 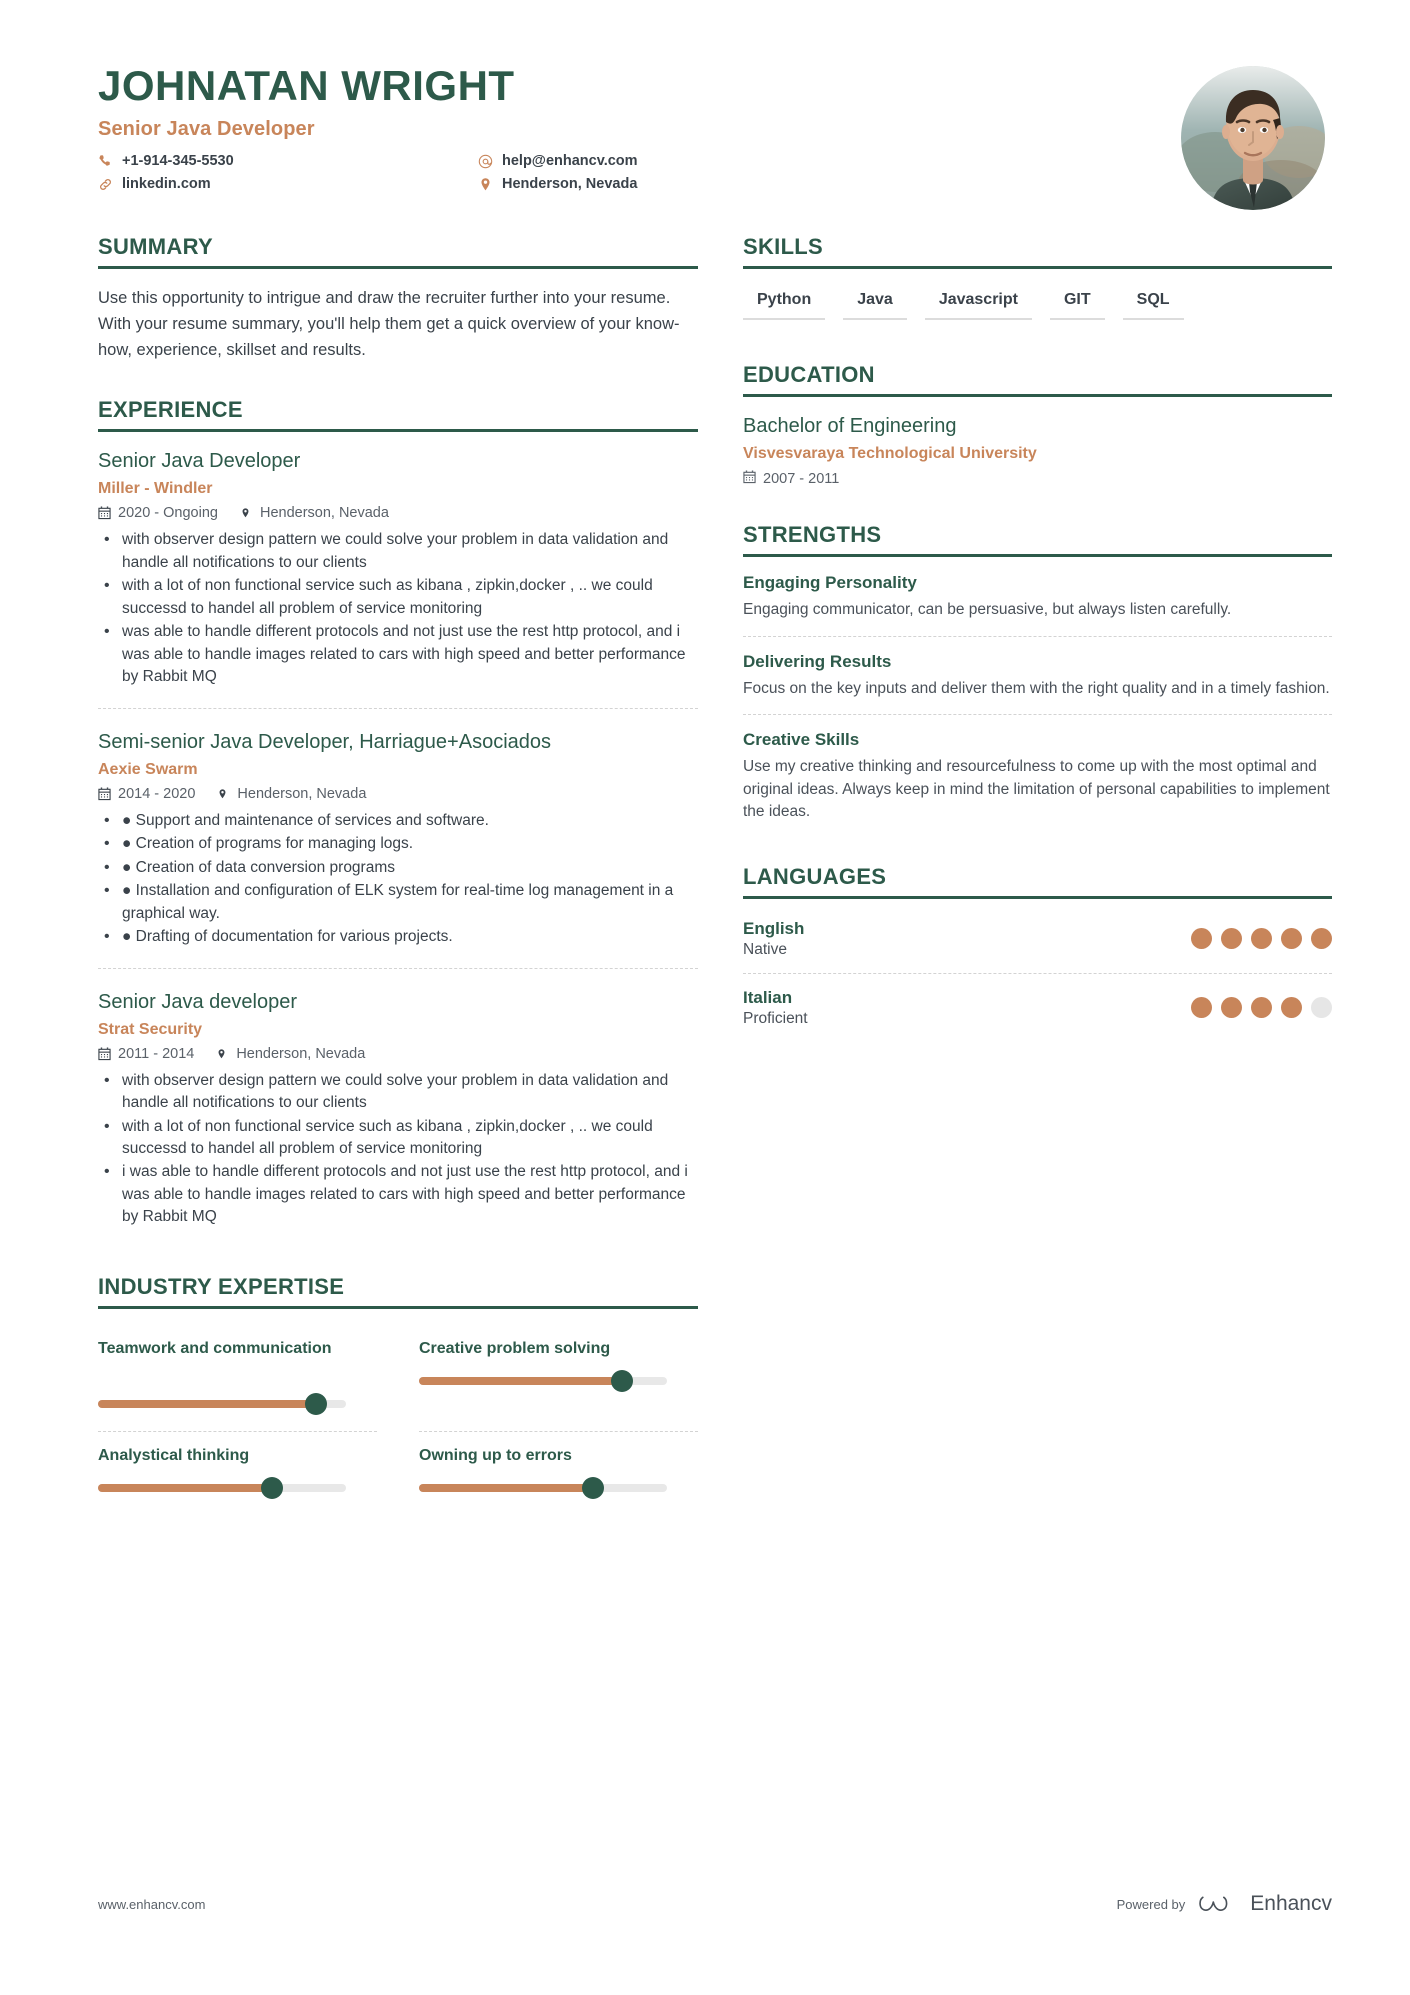 What do you see at coordinates (398, 513) in the screenshot?
I see `experience-meta: 2020 - Ongoing Henderson, Nevada` at bounding box center [398, 513].